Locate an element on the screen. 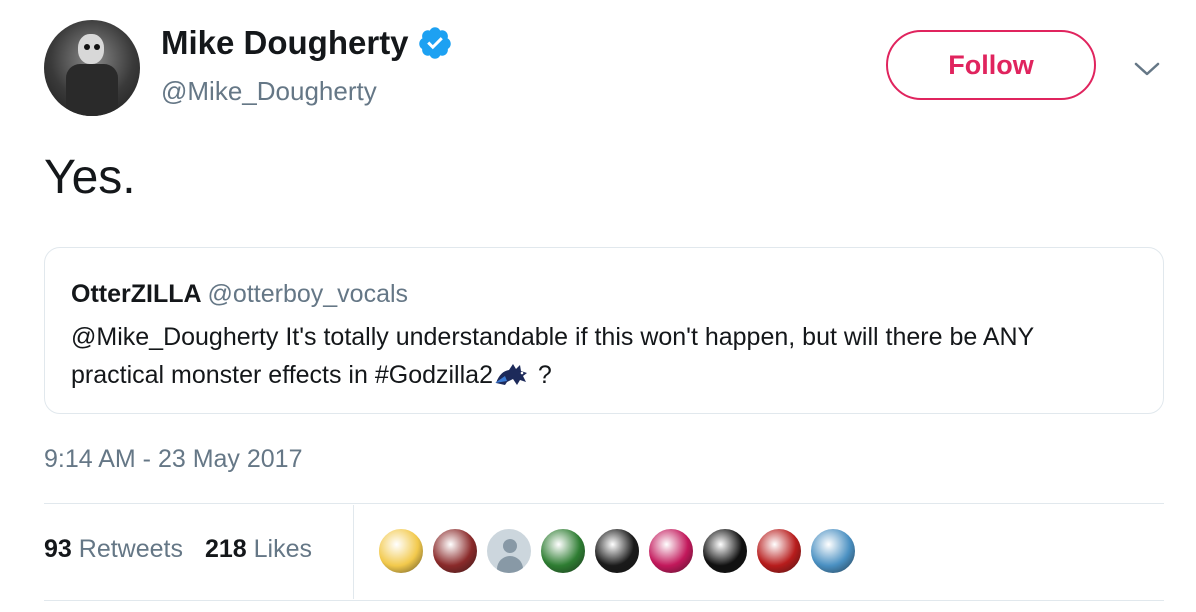  retweets-count: 93 is located at coordinates (58, 549).